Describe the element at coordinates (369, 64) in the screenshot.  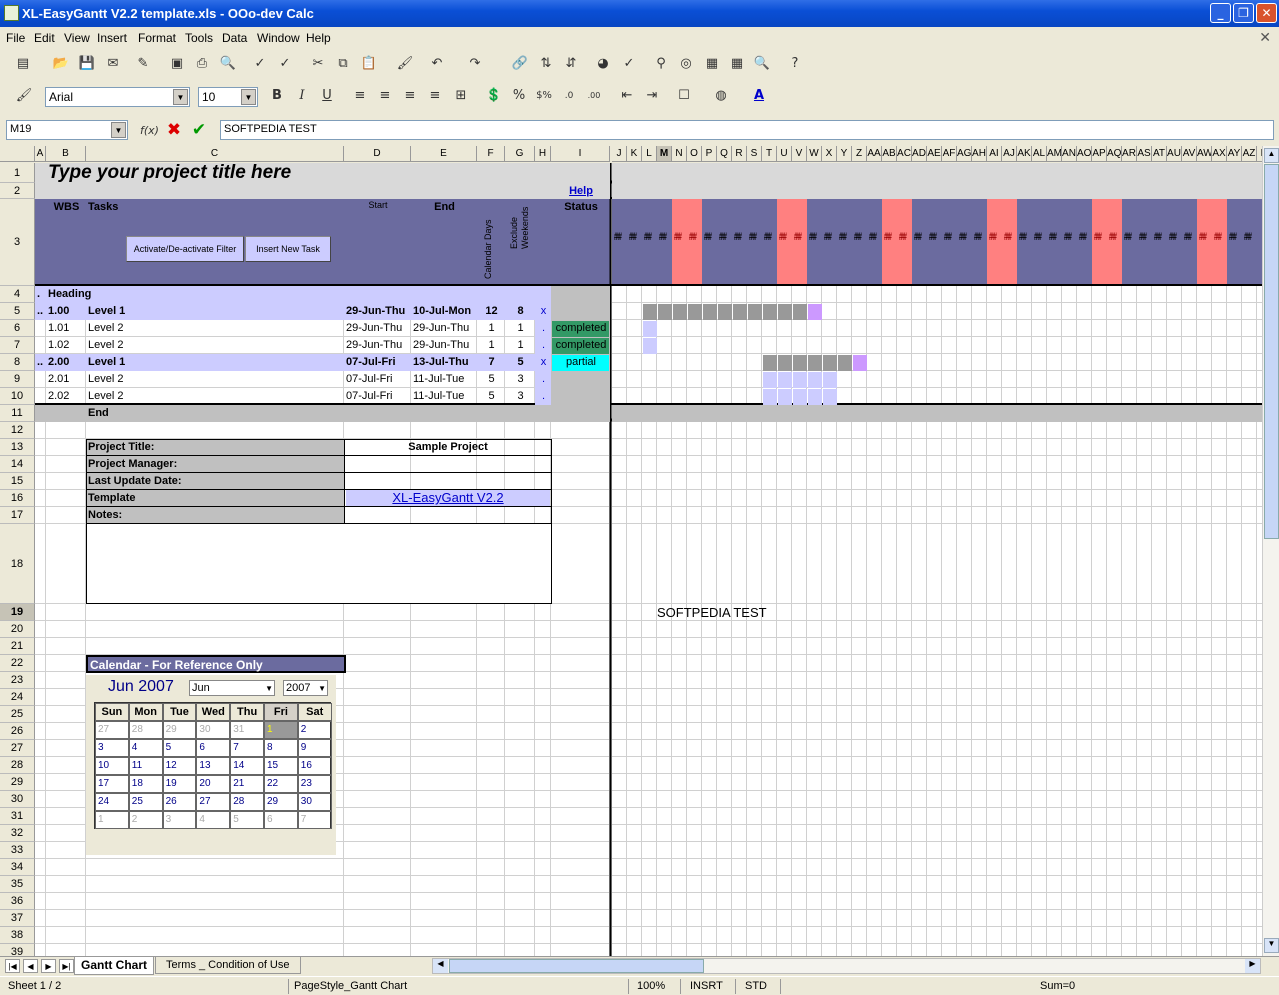
I see `paste-icon: 📋` at that location.